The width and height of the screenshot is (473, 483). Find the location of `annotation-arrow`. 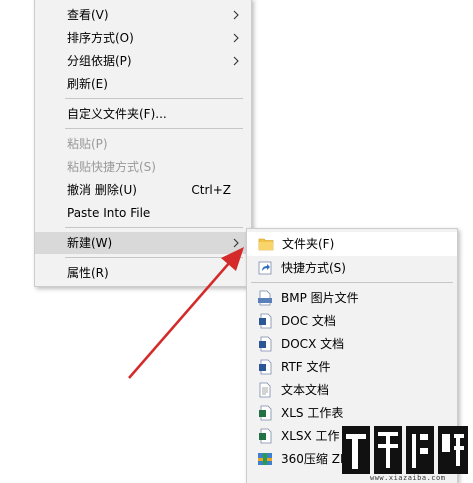

annotation-arrow is located at coordinates (186, 313).